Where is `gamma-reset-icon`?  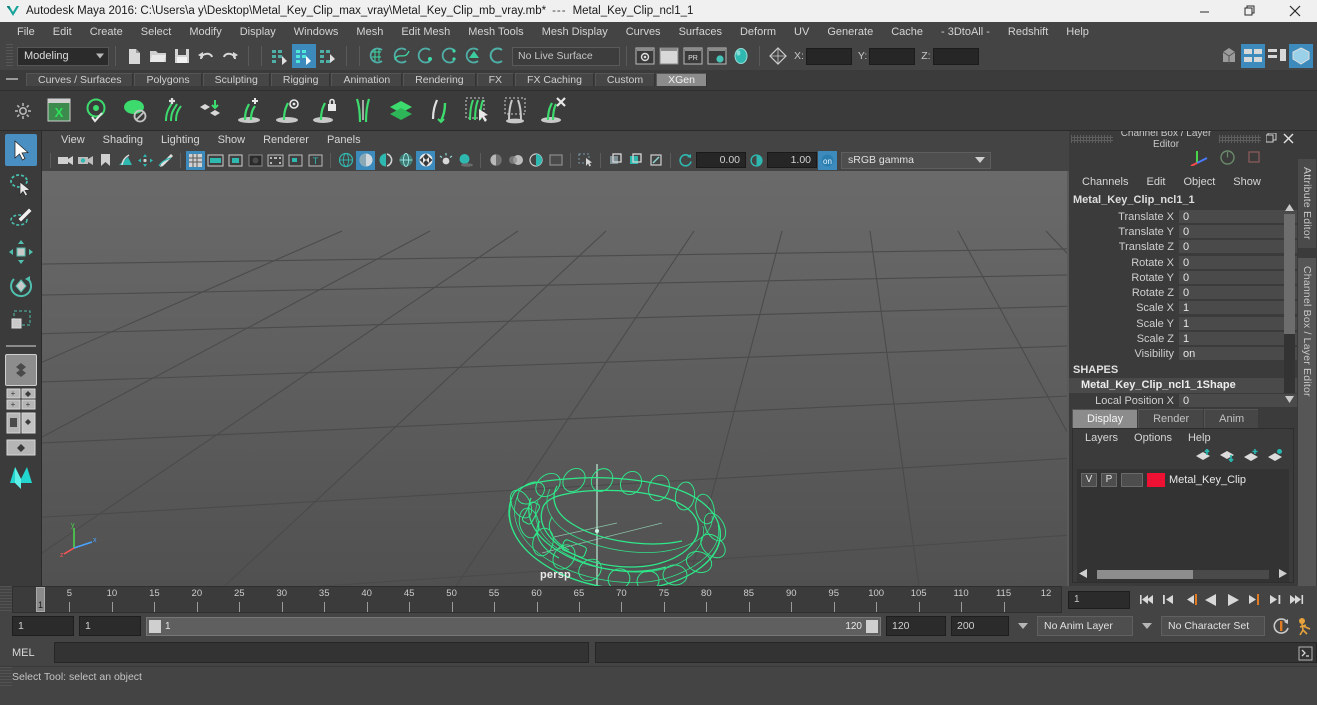 gamma-reset-icon is located at coordinates (756, 160).